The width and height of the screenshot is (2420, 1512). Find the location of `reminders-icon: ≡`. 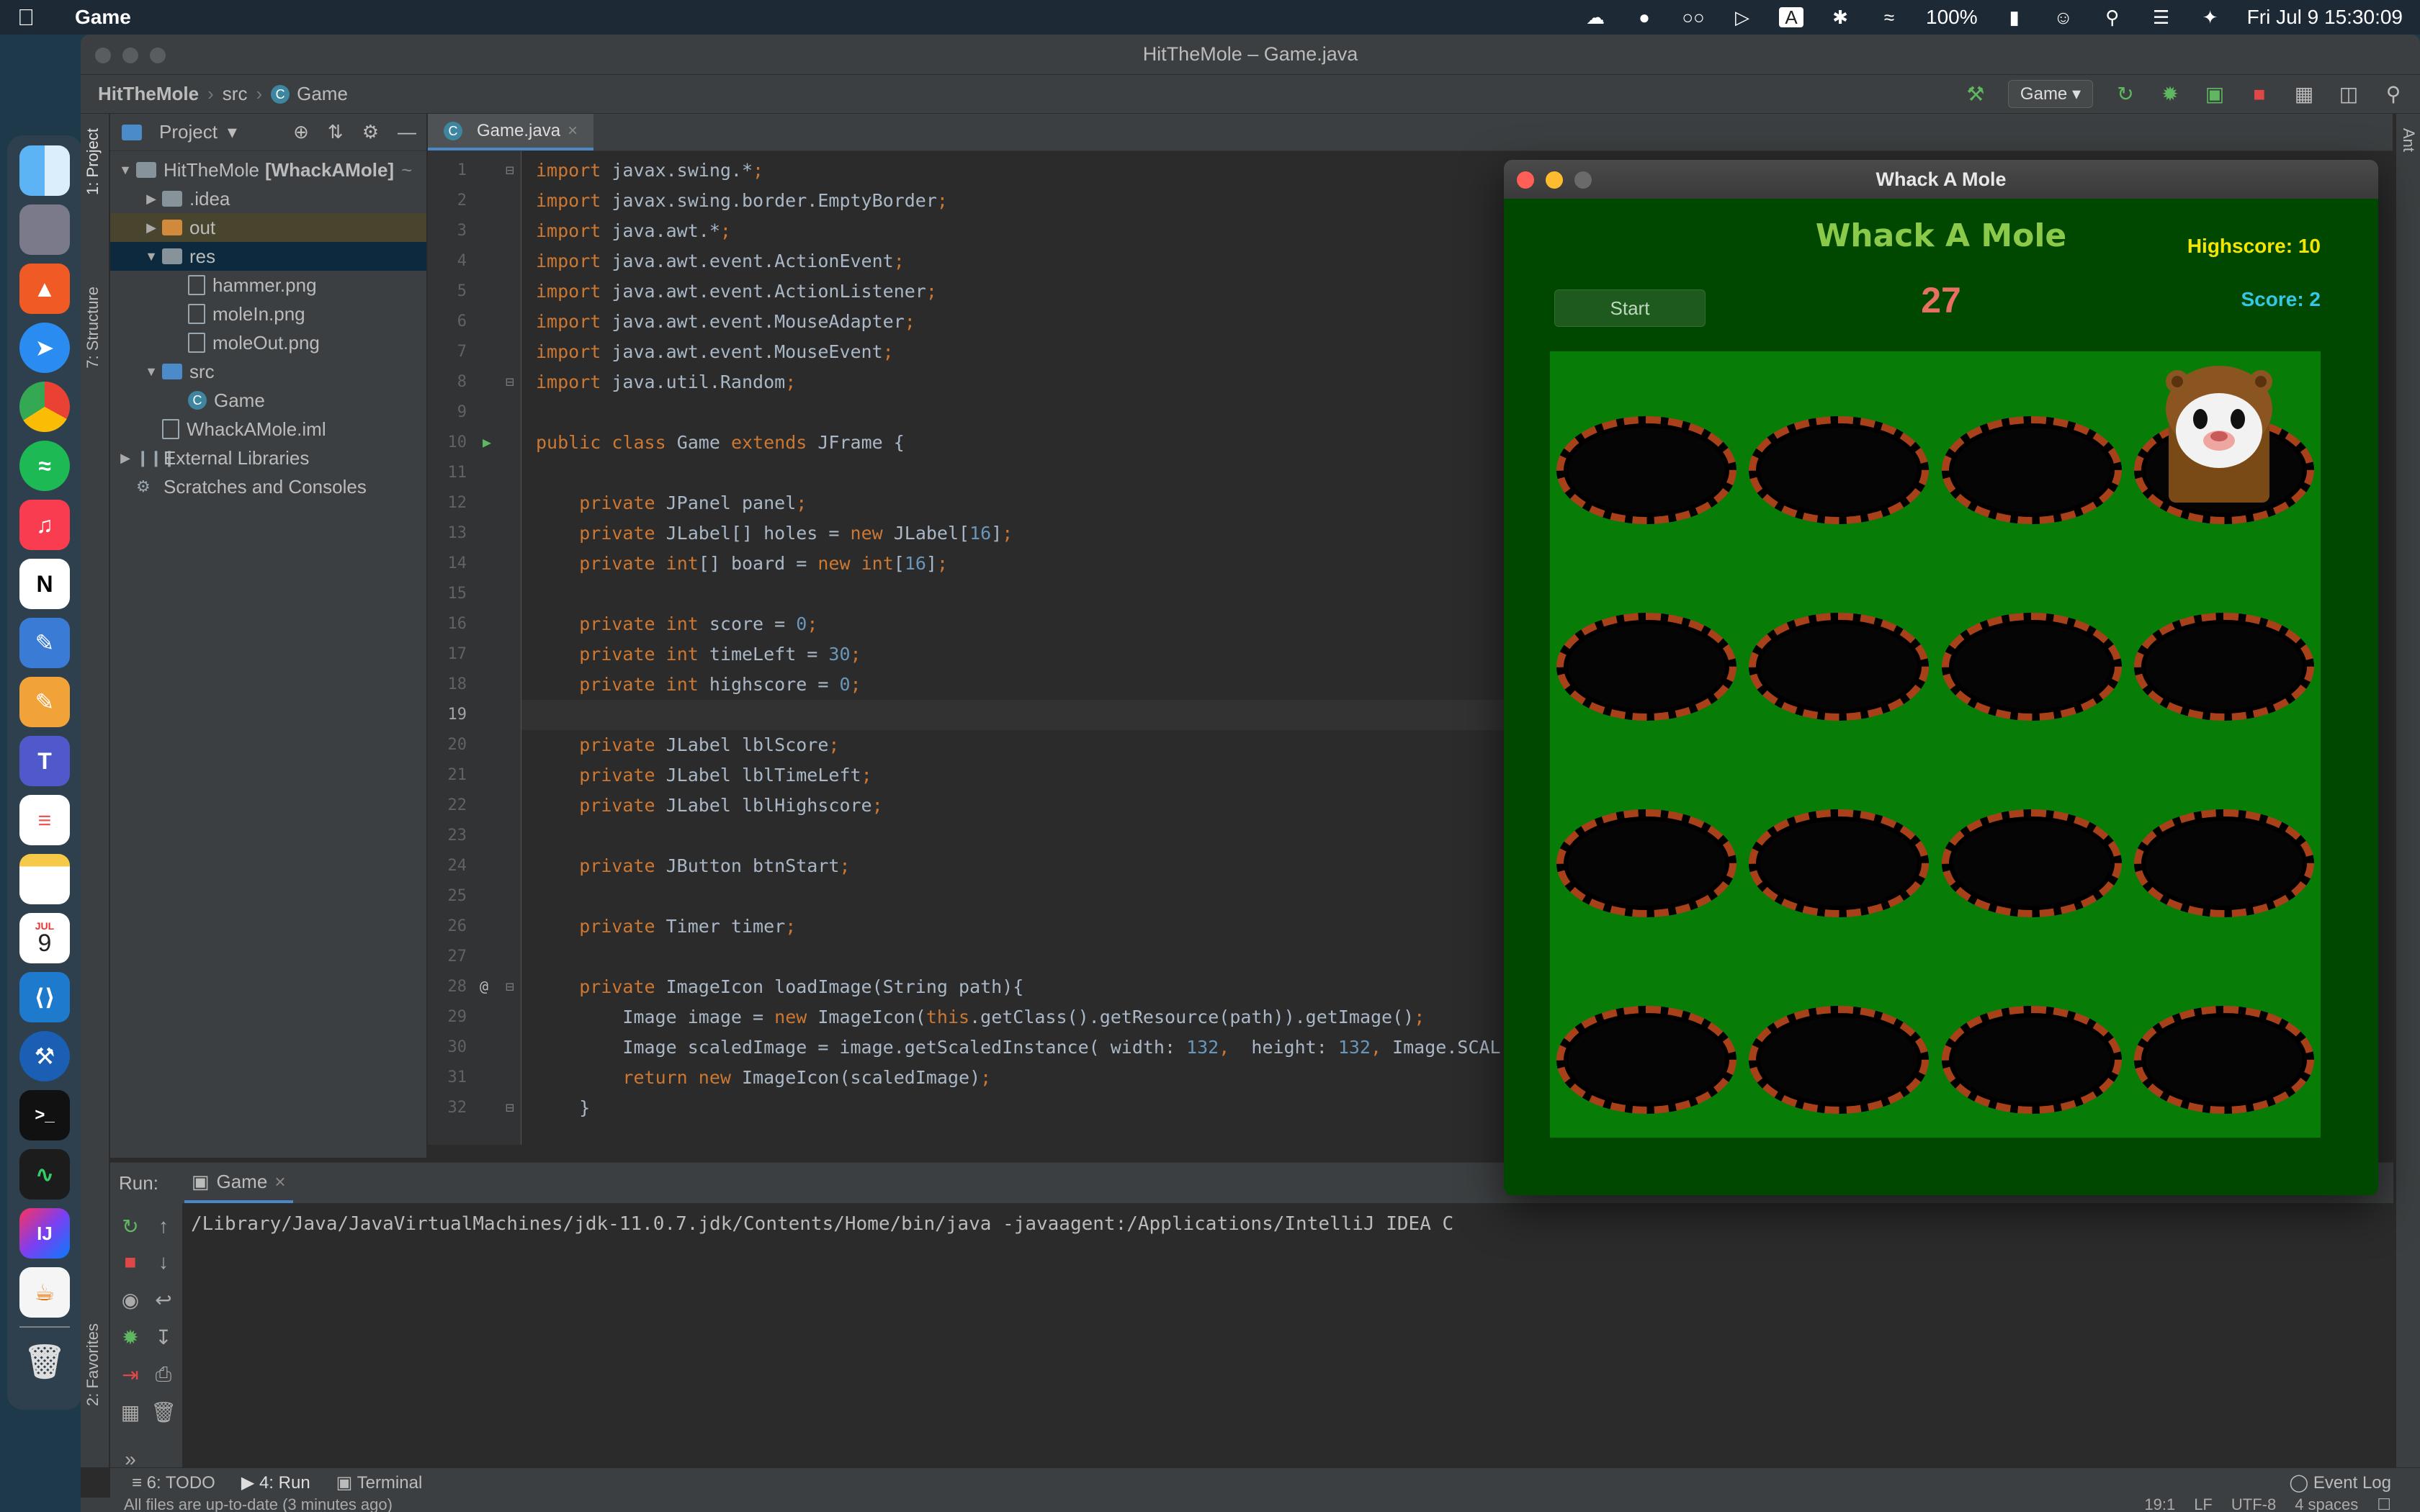

reminders-icon: ≡ is located at coordinates (44, 820).